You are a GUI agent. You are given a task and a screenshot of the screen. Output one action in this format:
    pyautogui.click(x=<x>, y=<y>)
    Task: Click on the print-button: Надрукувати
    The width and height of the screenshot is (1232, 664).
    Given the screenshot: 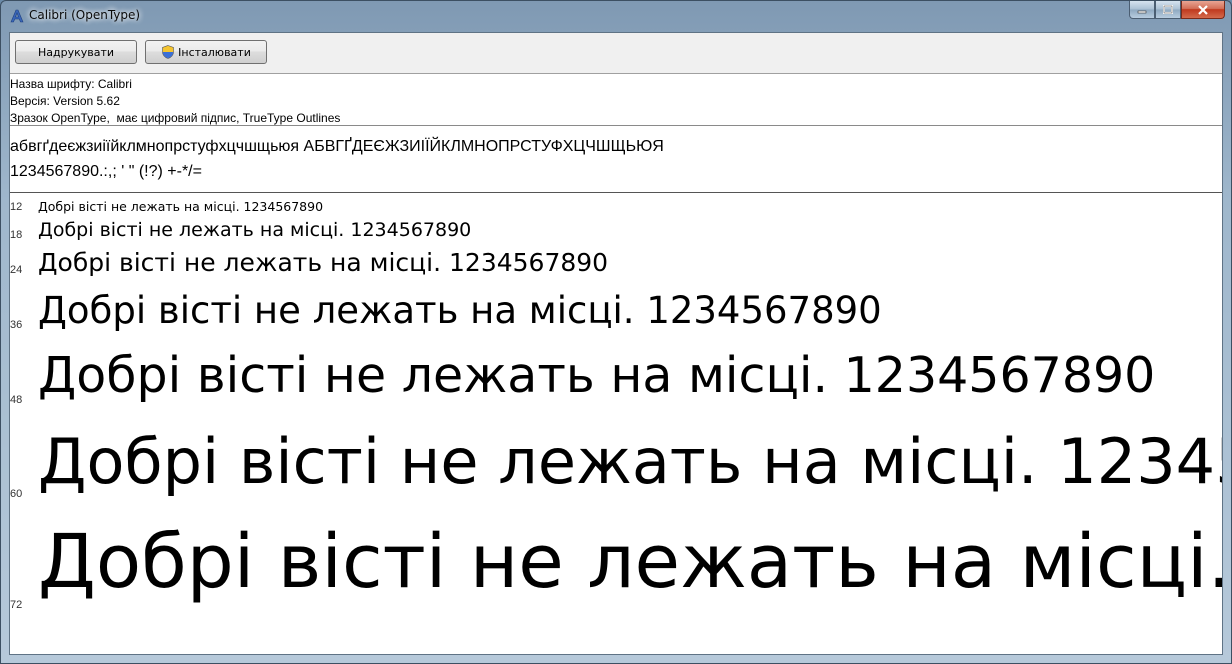 What is the action you would take?
    pyautogui.click(x=76, y=52)
    